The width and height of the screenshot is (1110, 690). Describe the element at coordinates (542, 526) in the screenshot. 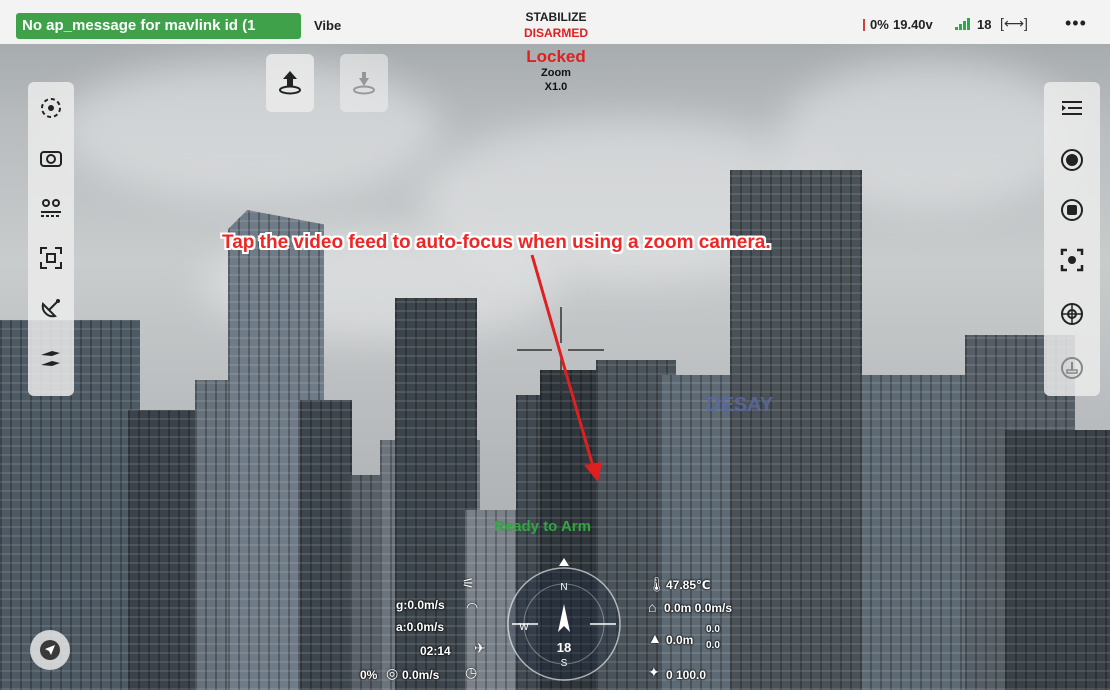

I see `ready-to-arm: Ready to Arm` at that location.